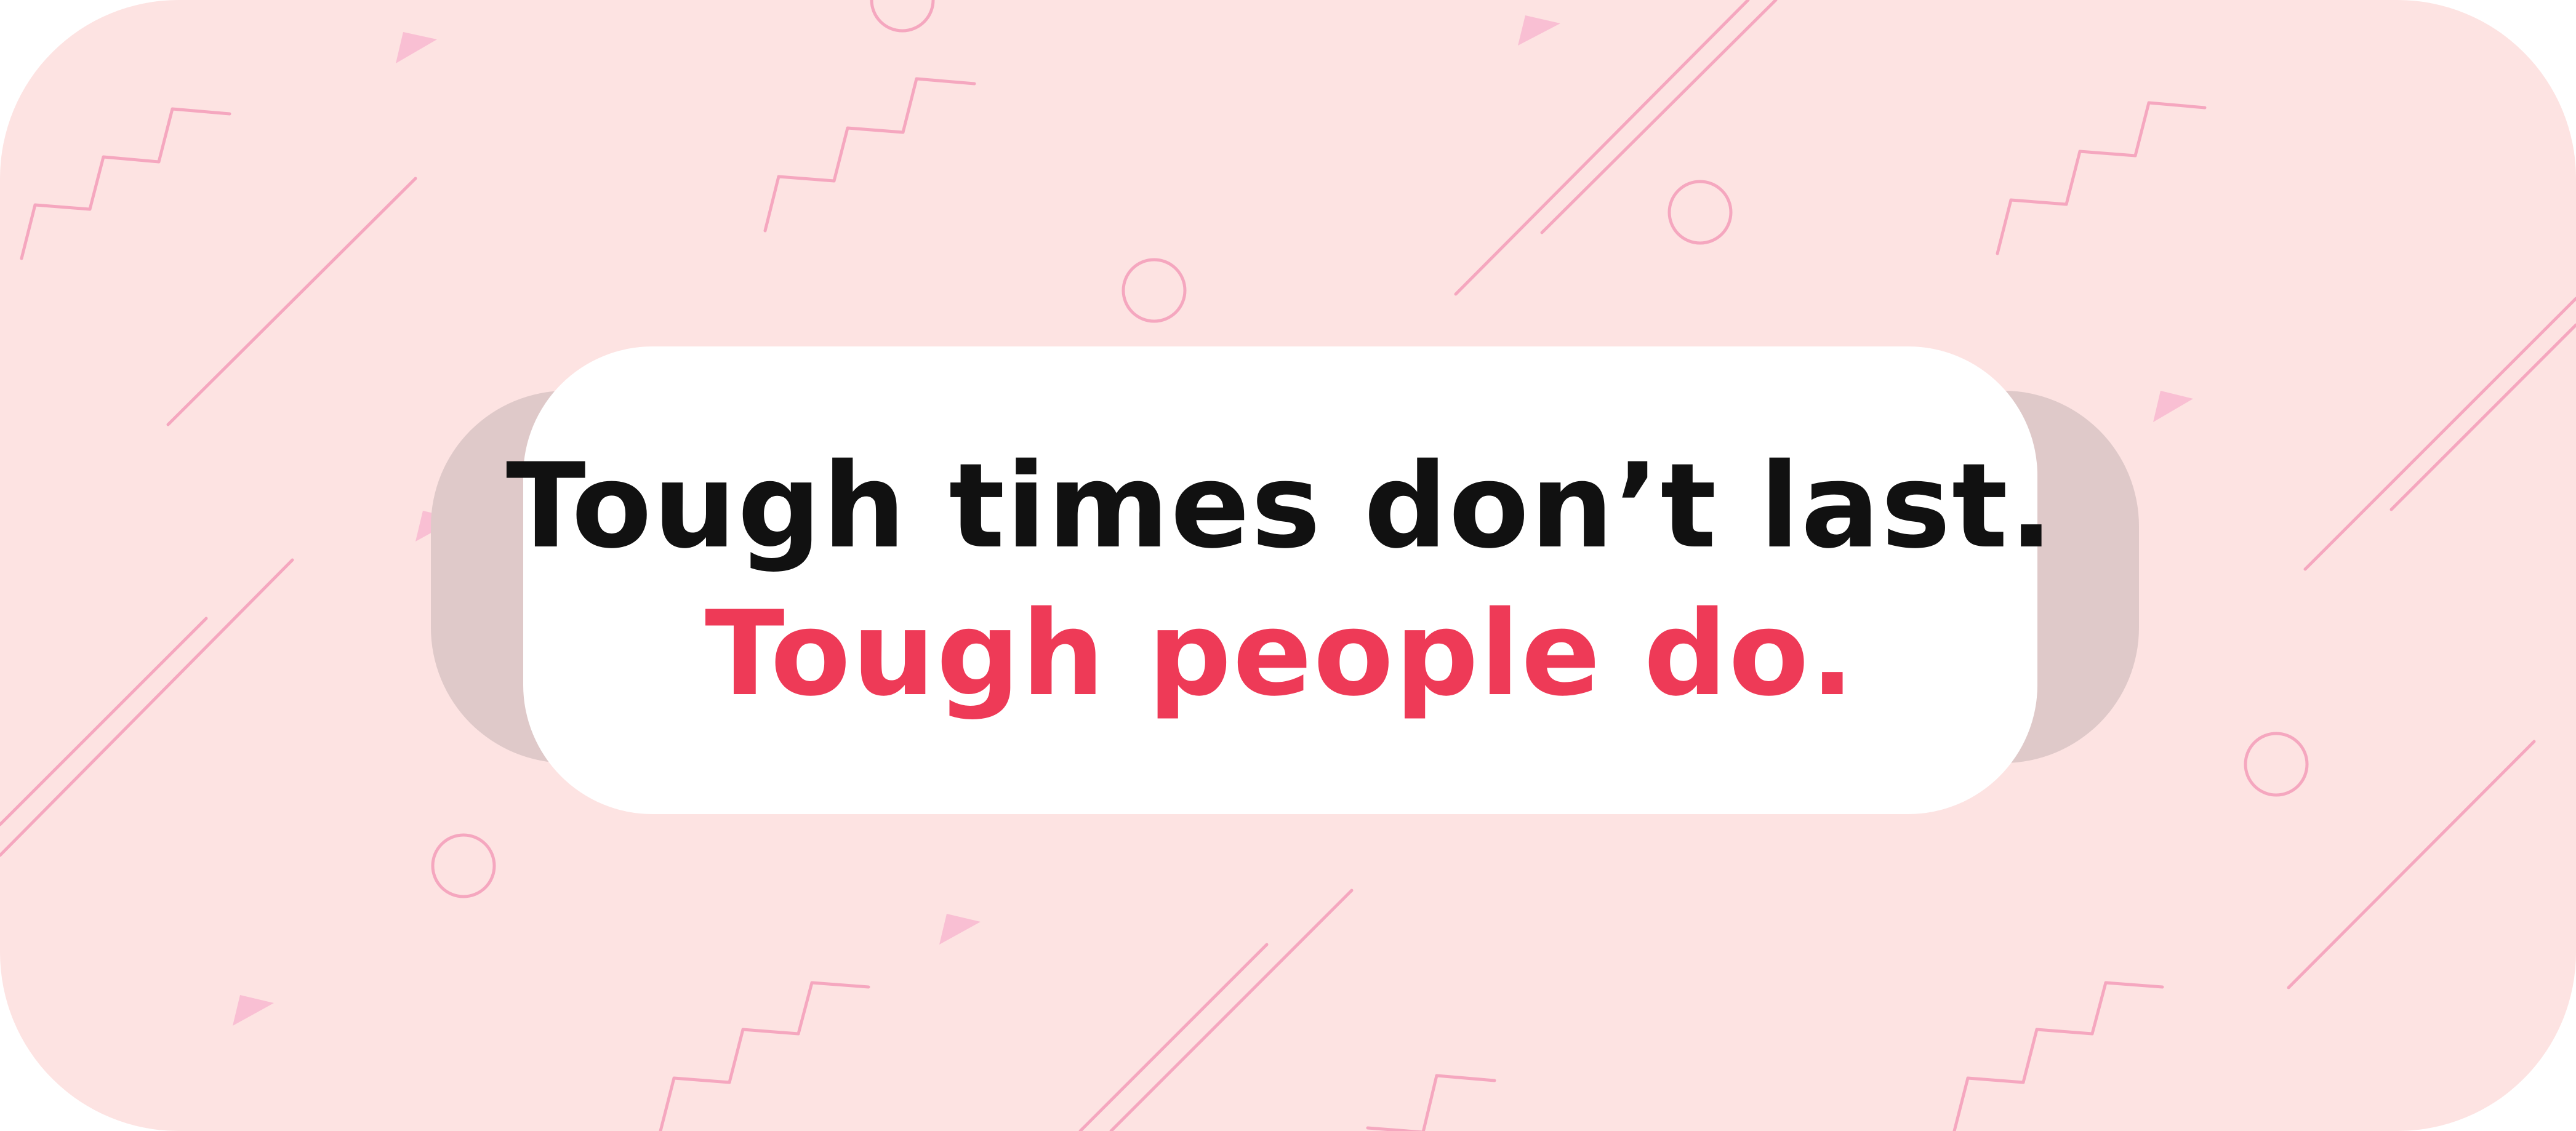 This screenshot has width=2576, height=1131. Describe the element at coordinates (1280, 654) in the screenshot. I see `quote-line-2: Tough people do.` at that location.